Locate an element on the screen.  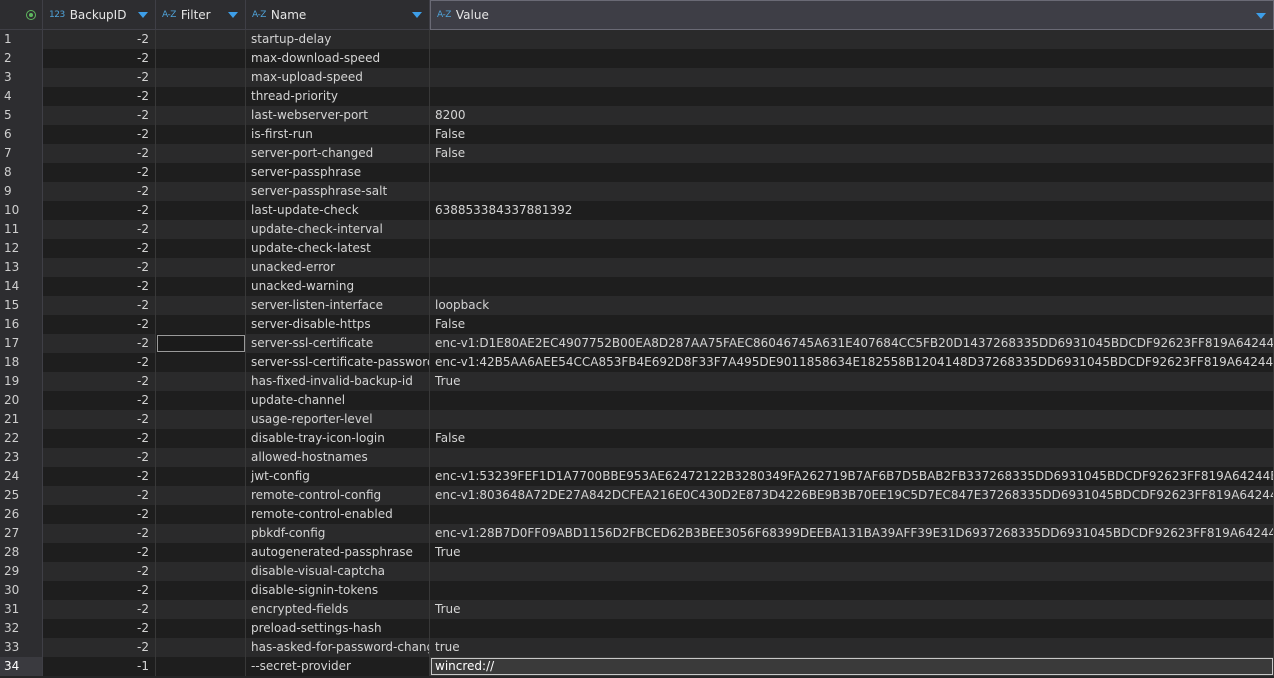
row-number: 32 is located at coordinates (21, 628).